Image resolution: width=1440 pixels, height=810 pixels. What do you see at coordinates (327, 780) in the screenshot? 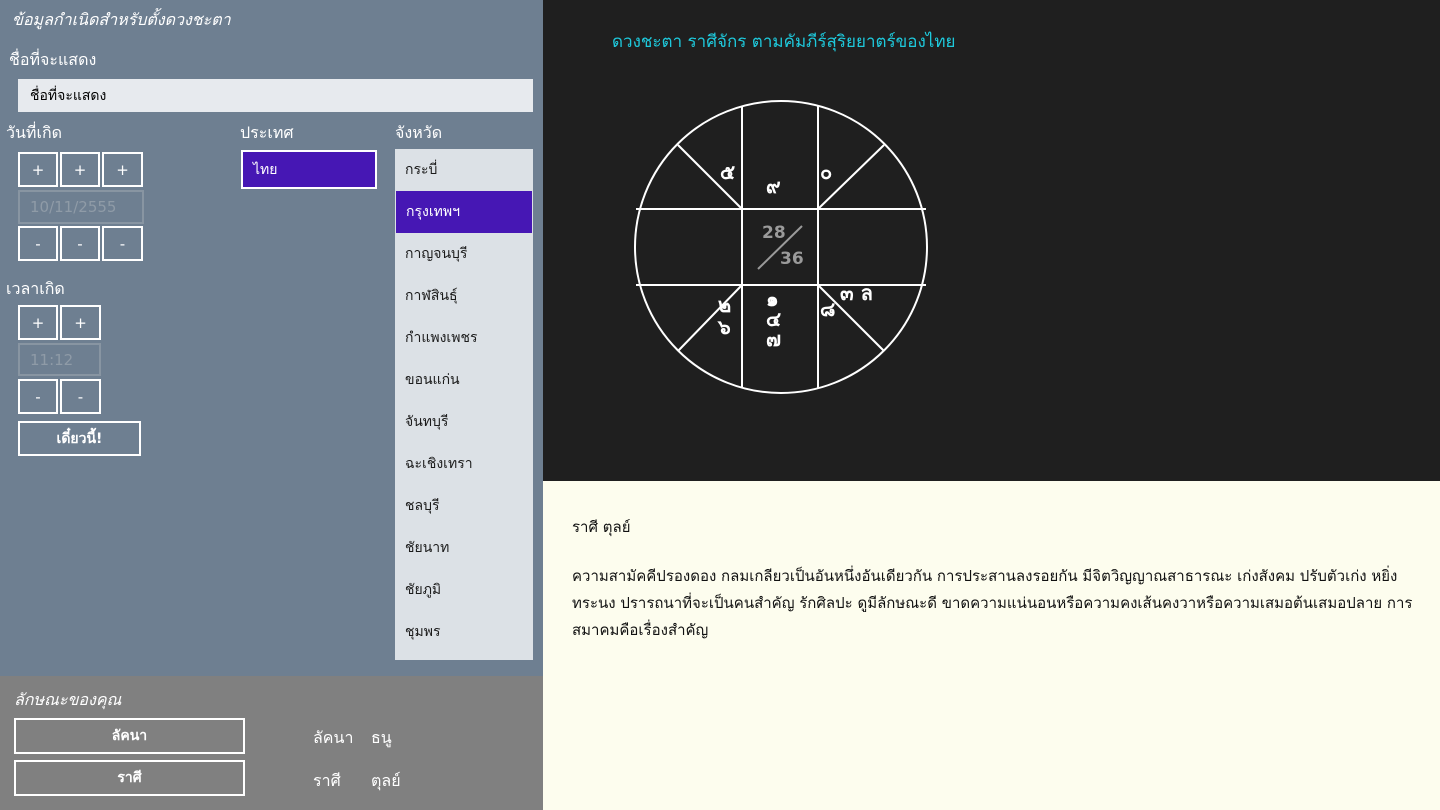
I see `rasi-label: ราศี` at bounding box center [327, 780].